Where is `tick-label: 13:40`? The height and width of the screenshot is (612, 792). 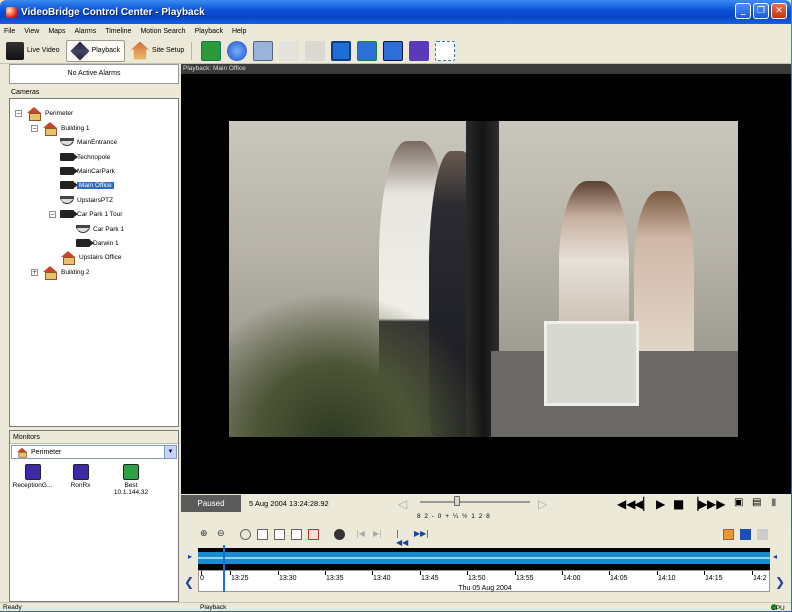 tick-label: 13:40 is located at coordinates (382, 578).